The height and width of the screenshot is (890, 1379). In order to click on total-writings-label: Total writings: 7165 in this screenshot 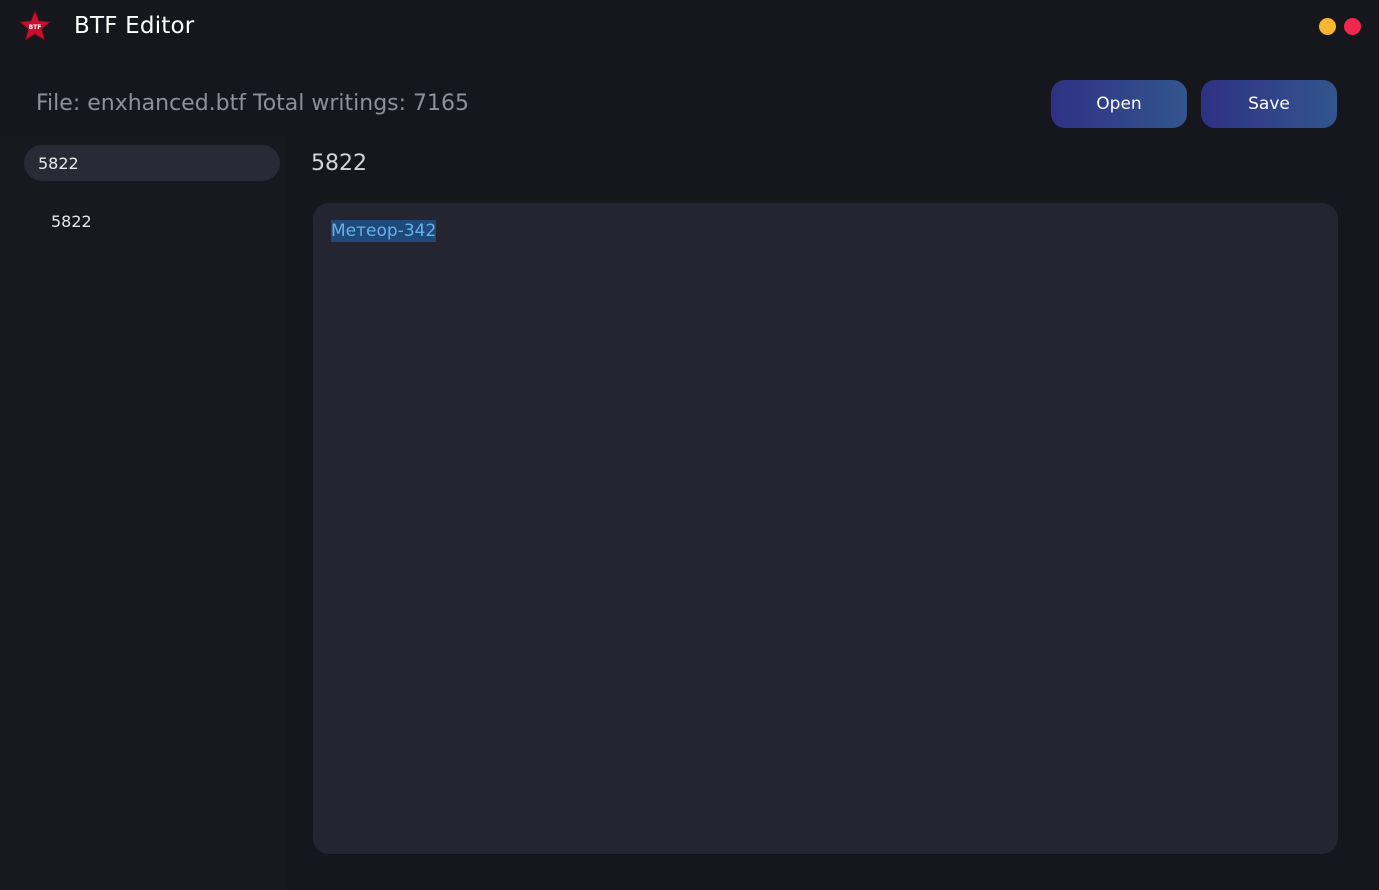, I will do `click(361, 103)`.